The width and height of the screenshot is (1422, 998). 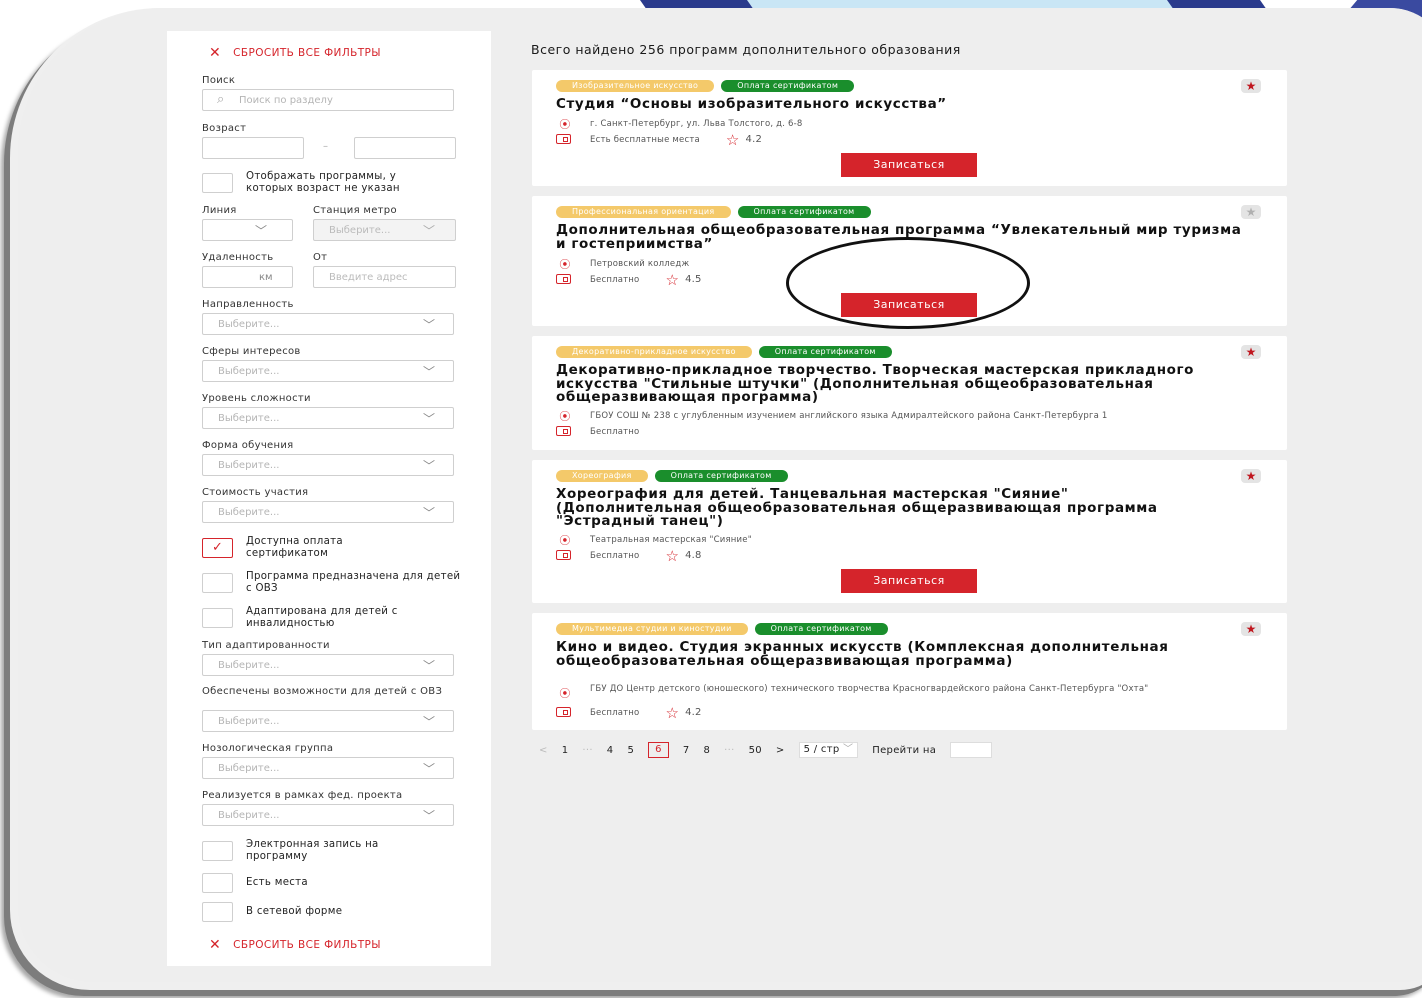 I want to click on prev-page-button: <, so click(x=543, y=750).